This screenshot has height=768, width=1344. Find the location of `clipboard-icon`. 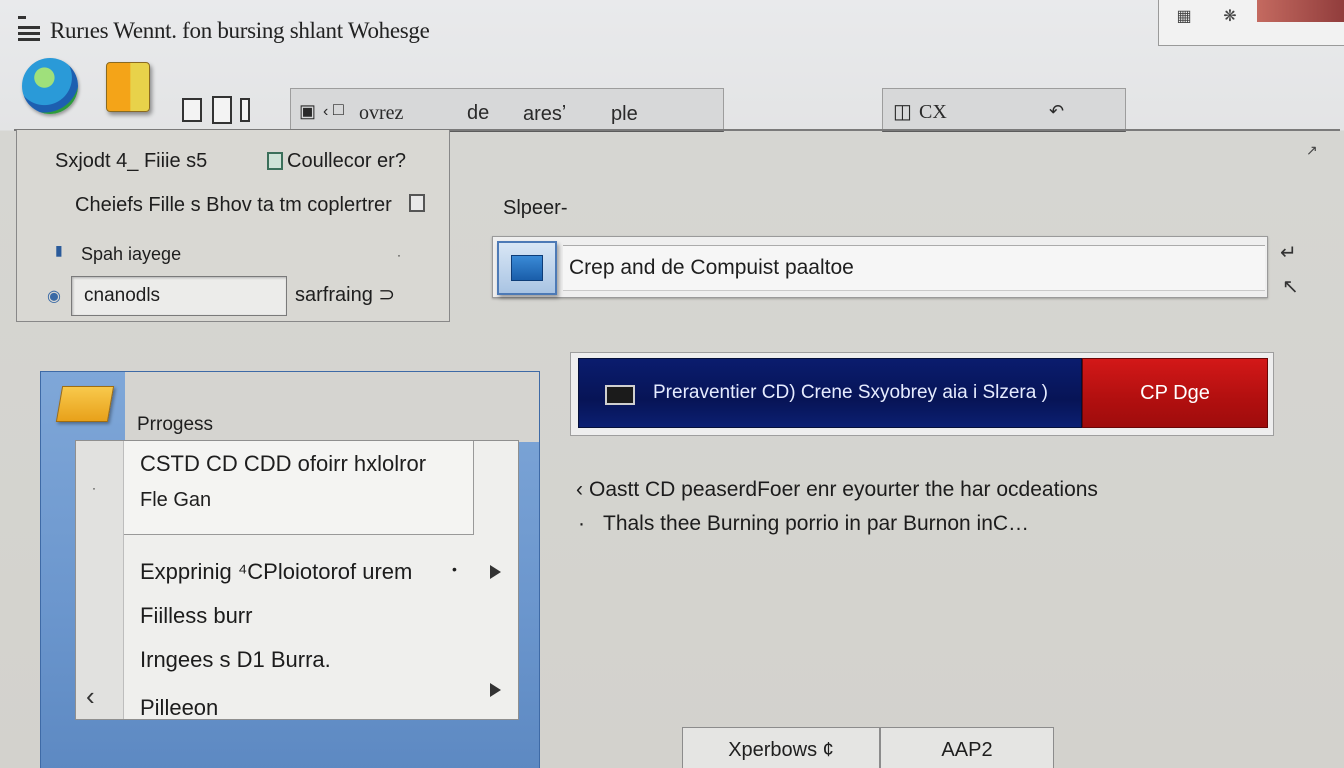

clipboard-icon is located at coordinates (222, 110).